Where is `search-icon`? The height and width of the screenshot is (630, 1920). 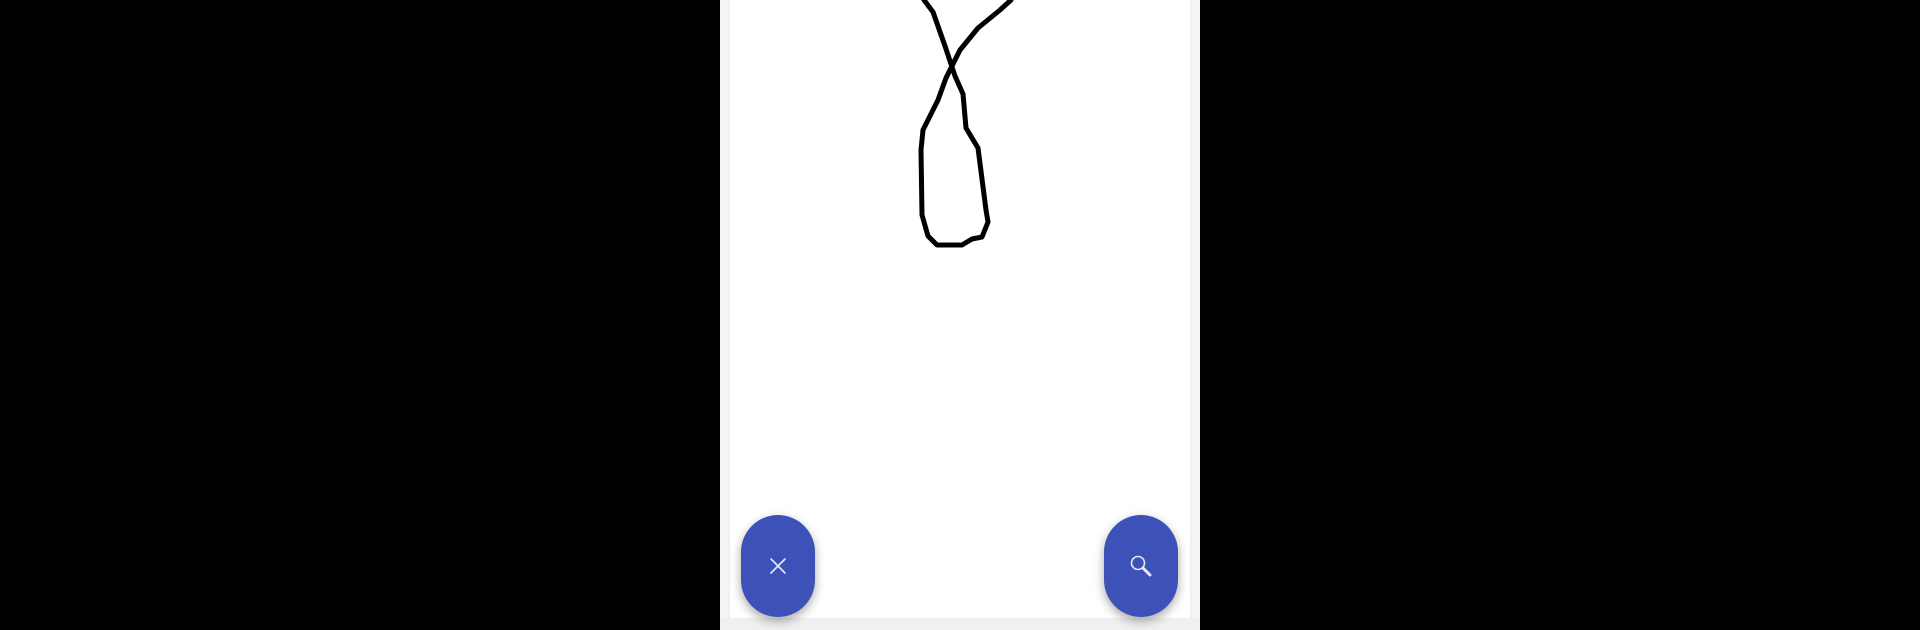
search-icon is located at coordinates (1141, 566).